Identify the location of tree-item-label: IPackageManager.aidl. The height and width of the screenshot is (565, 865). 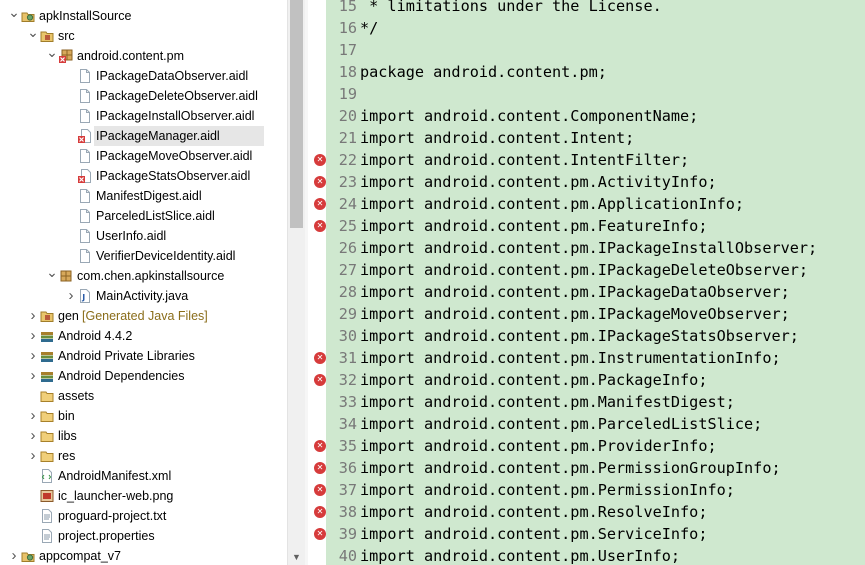
(158, 136).